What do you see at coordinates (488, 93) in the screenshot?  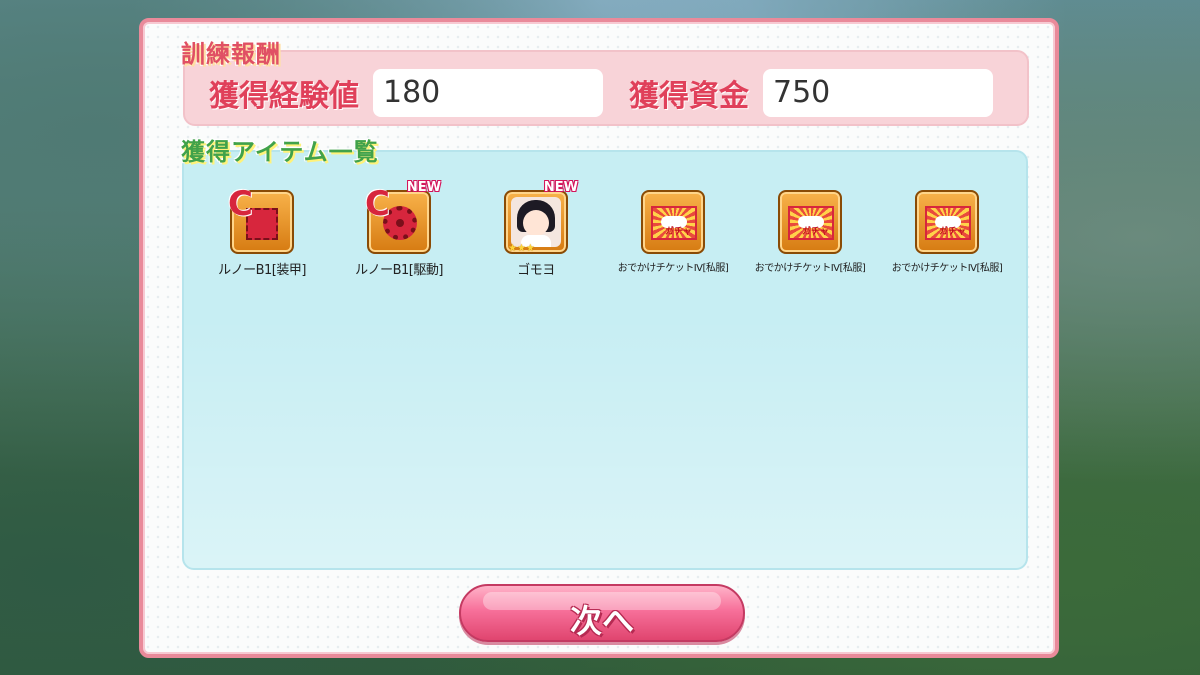 I see `exp-value: 180` at bounding box center [488, 93].